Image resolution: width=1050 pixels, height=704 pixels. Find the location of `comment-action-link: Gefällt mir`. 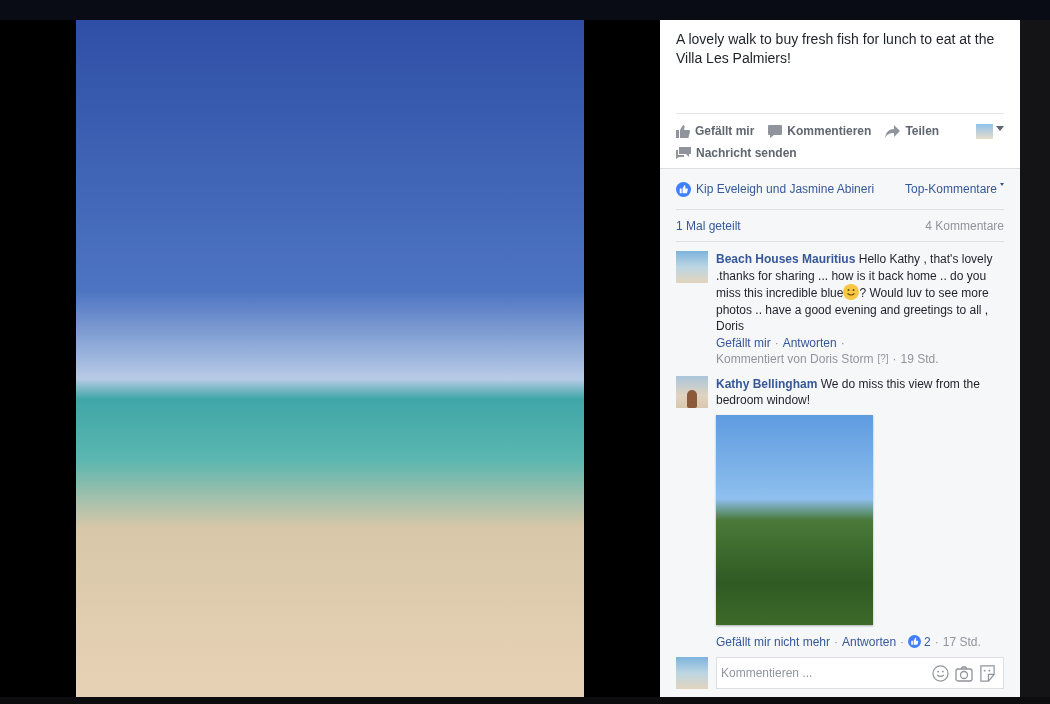

comment-action-link: Gefällt mir is located at coordinates (743, 342).